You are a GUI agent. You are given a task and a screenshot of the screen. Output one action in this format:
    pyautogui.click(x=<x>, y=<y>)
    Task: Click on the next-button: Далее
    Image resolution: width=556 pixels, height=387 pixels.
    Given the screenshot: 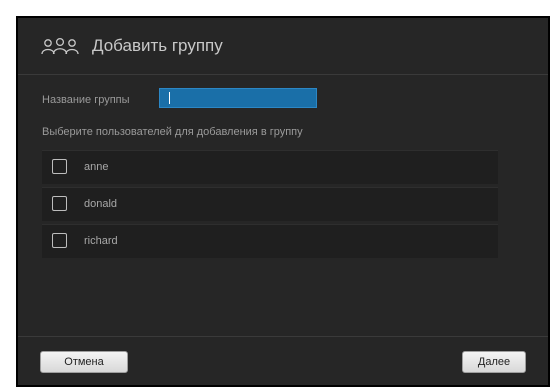 What is the action you would take?
    pyautogui.click(x=494, y=362)
    